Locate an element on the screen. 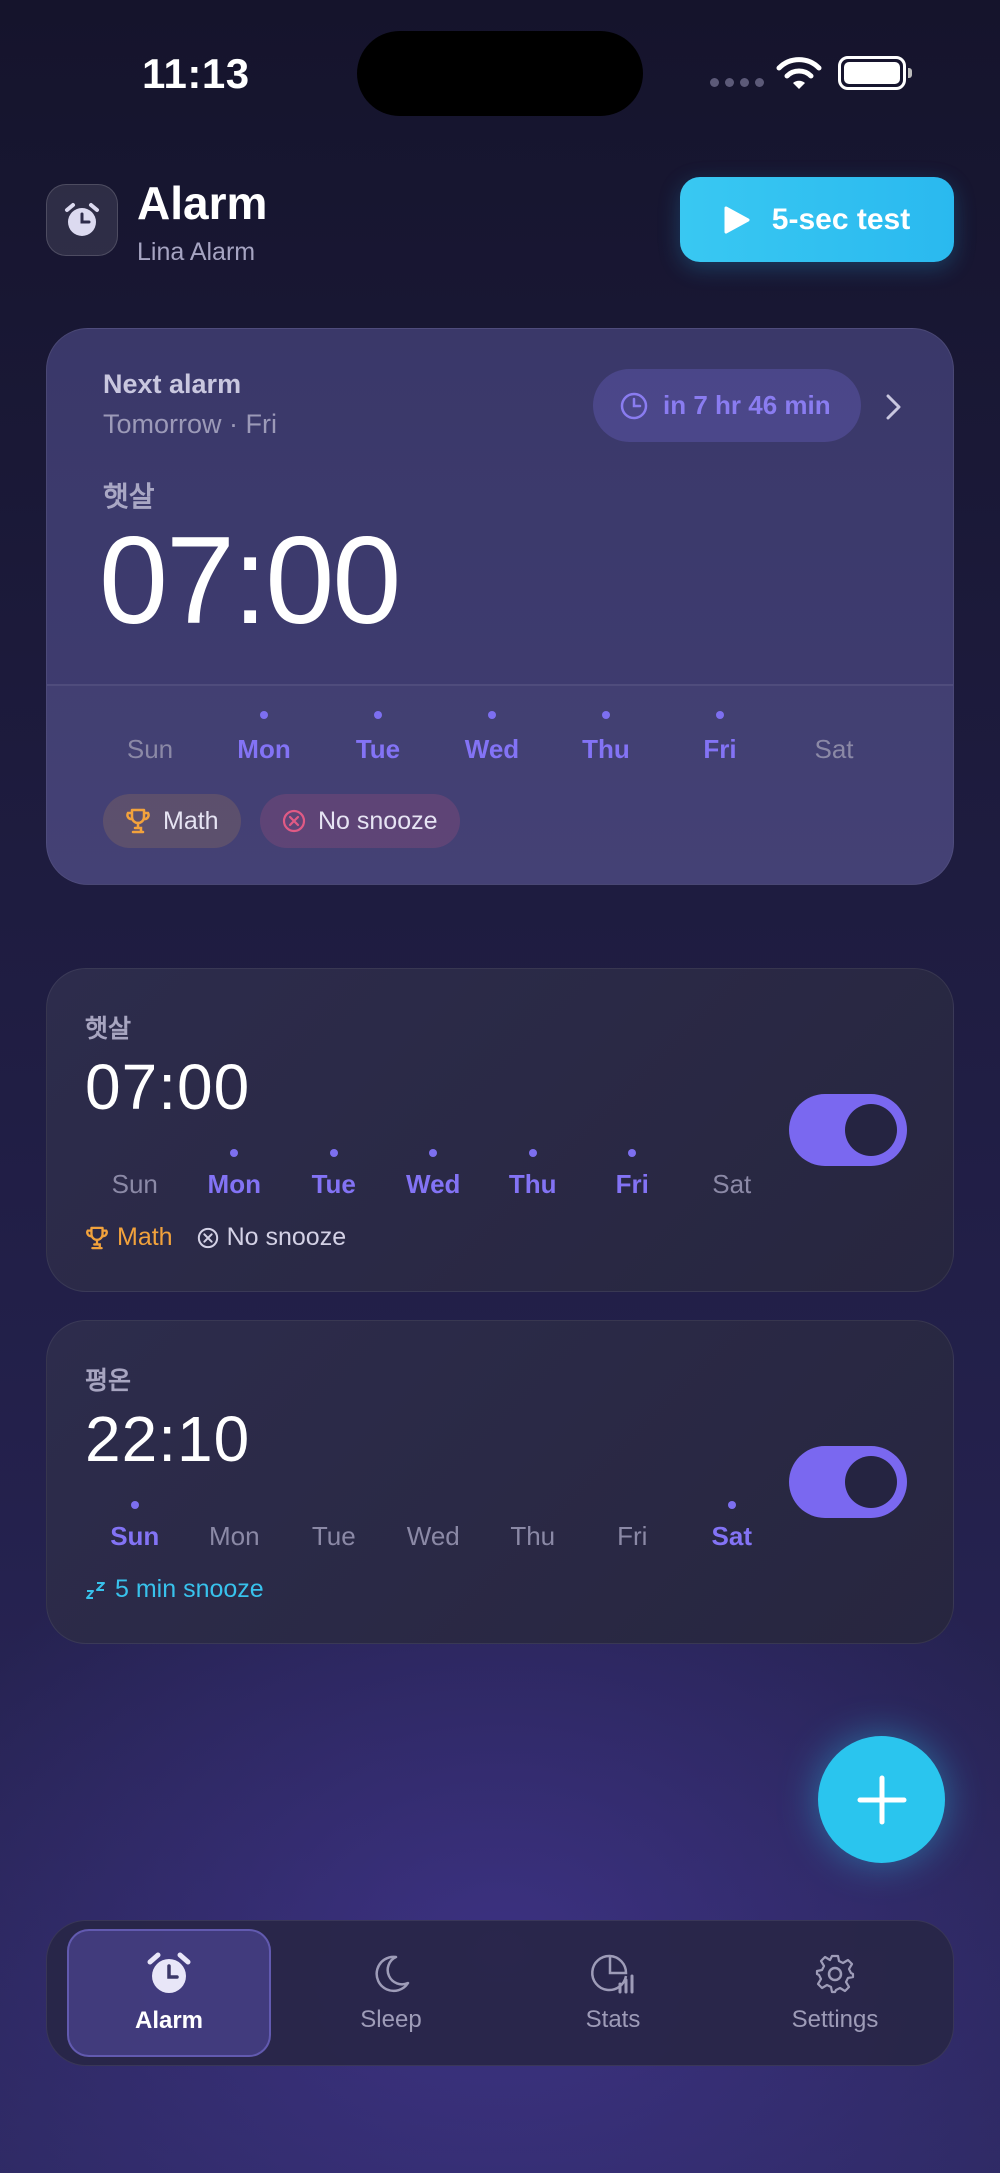  wifi-icon is located at coordinates (799, 73).